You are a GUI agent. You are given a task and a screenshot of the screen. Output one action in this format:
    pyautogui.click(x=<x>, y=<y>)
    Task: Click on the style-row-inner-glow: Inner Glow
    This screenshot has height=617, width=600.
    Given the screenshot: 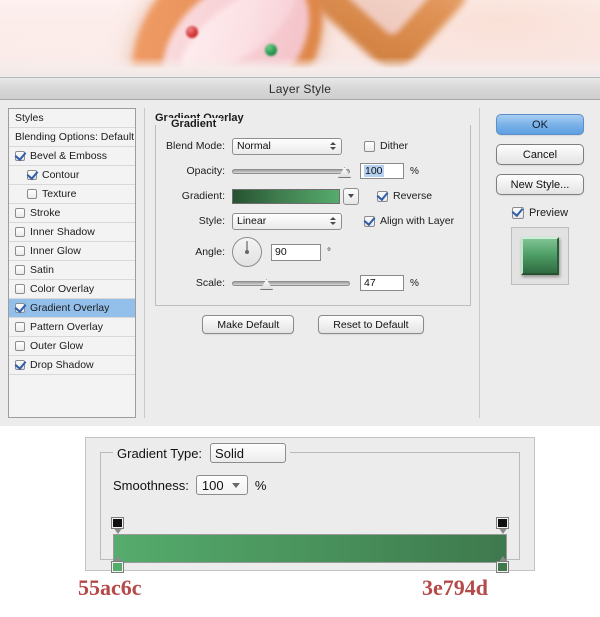 What is the action you would take?
    pyautogui.click(x=72, y=251)
    